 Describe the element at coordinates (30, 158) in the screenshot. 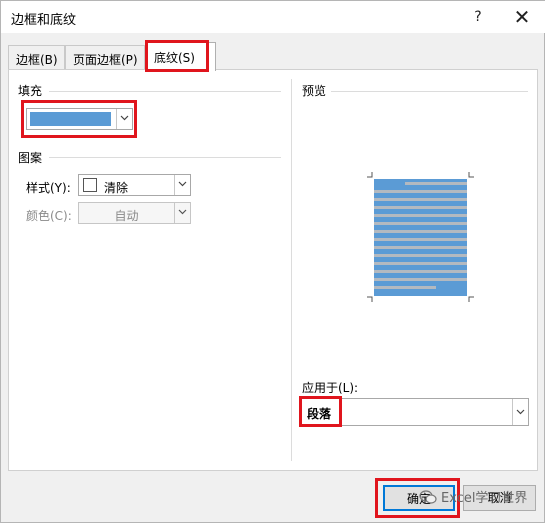

I see `pattern-section-label: 图案` at that location.